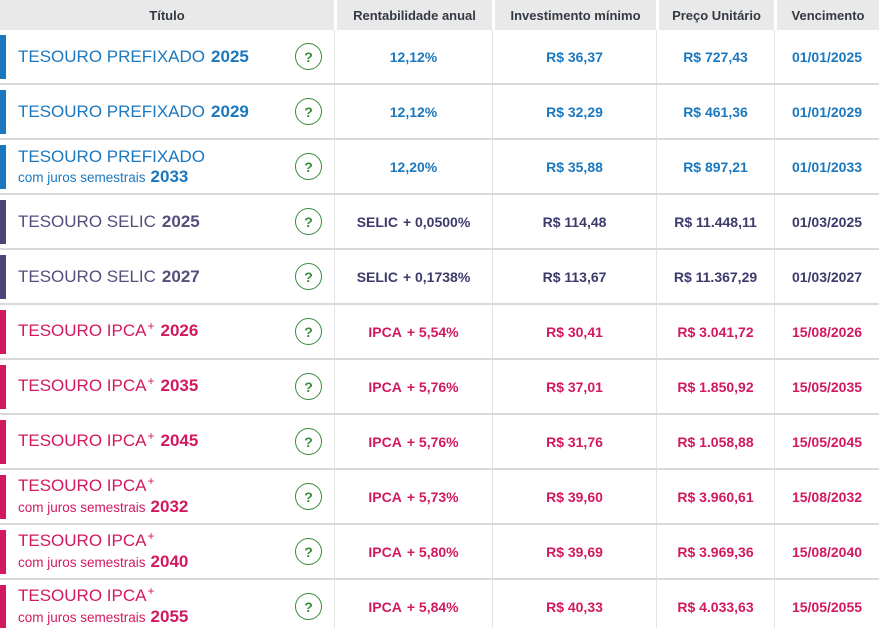 The width and height of the screenshot is (879, 628). I want to click on bond-title: TESOURO IPCA+ com juros semestrais 2055, so click(103, 605).